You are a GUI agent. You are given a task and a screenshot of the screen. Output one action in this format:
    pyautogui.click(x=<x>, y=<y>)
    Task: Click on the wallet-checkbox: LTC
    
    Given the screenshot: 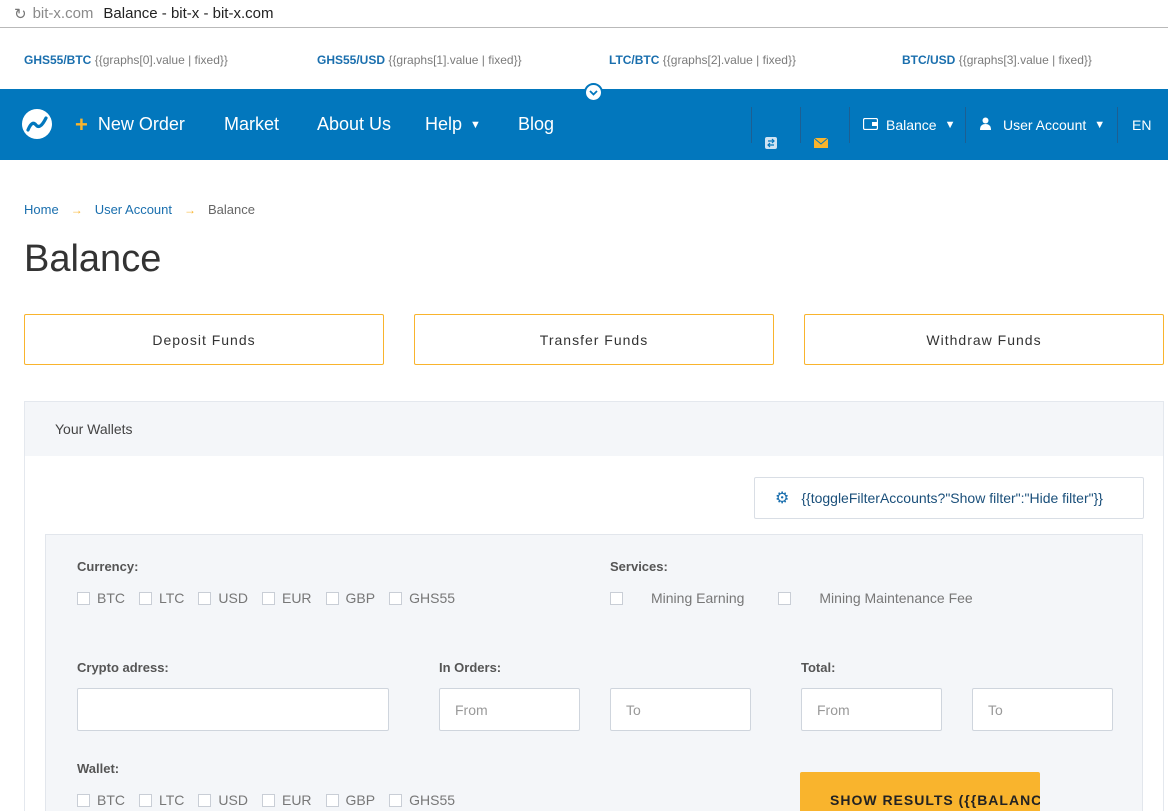 What is the action you would take?
    pyautogui.click(x=161, y=800)
    